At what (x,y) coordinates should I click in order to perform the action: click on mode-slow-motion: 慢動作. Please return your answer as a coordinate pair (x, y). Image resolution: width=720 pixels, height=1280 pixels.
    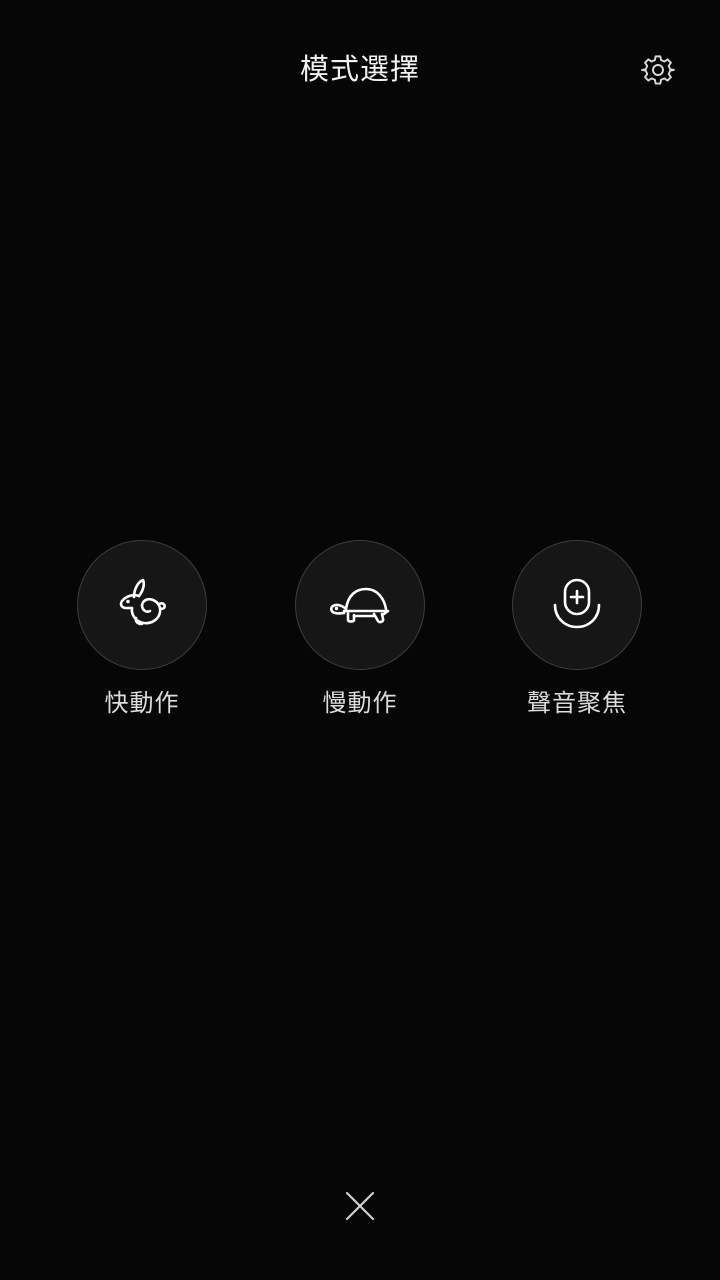
    Looking at the image, I should click on (360, 635).